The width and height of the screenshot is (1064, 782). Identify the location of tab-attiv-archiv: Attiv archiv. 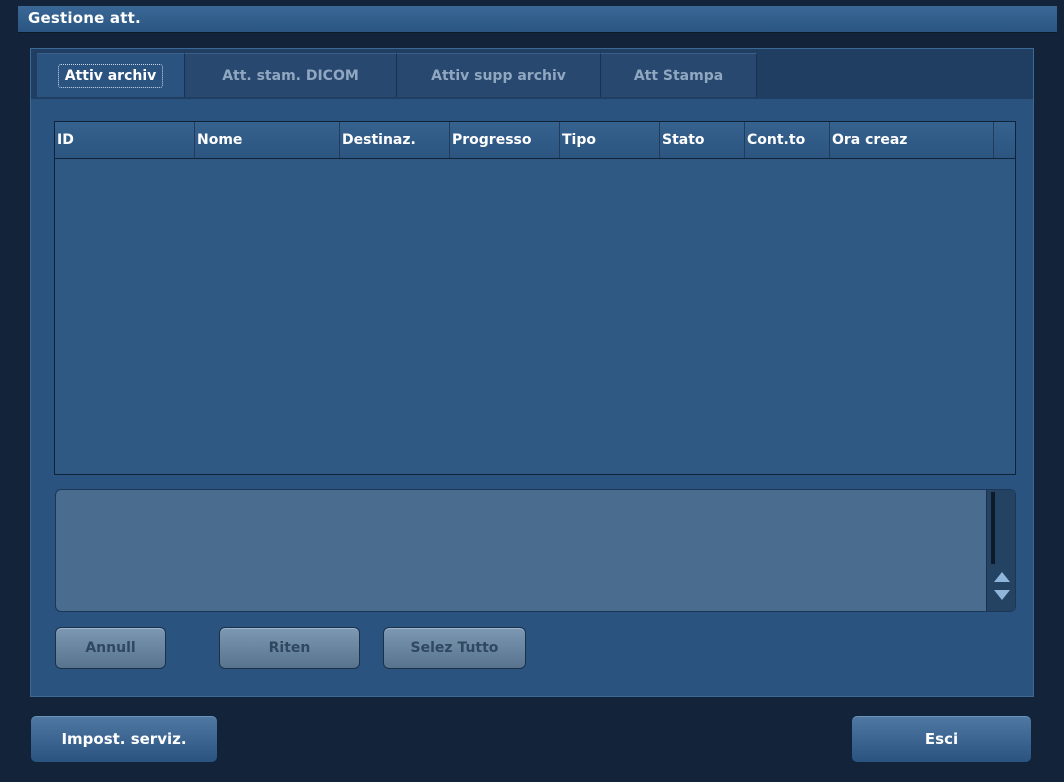
(111, 75).